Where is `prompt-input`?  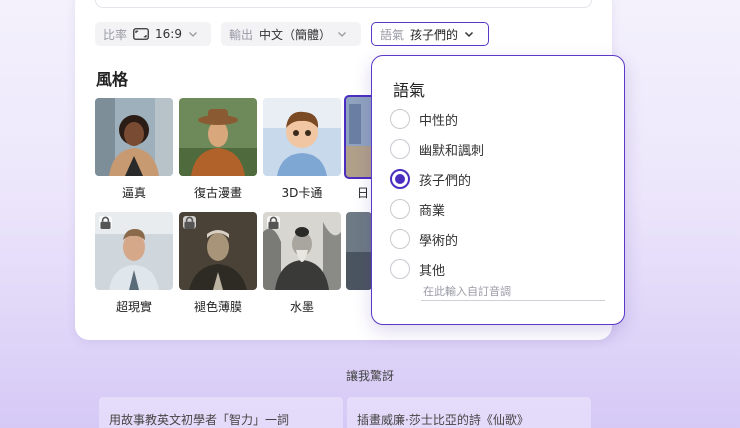
prompt-input is located at coordinates (343, 4).